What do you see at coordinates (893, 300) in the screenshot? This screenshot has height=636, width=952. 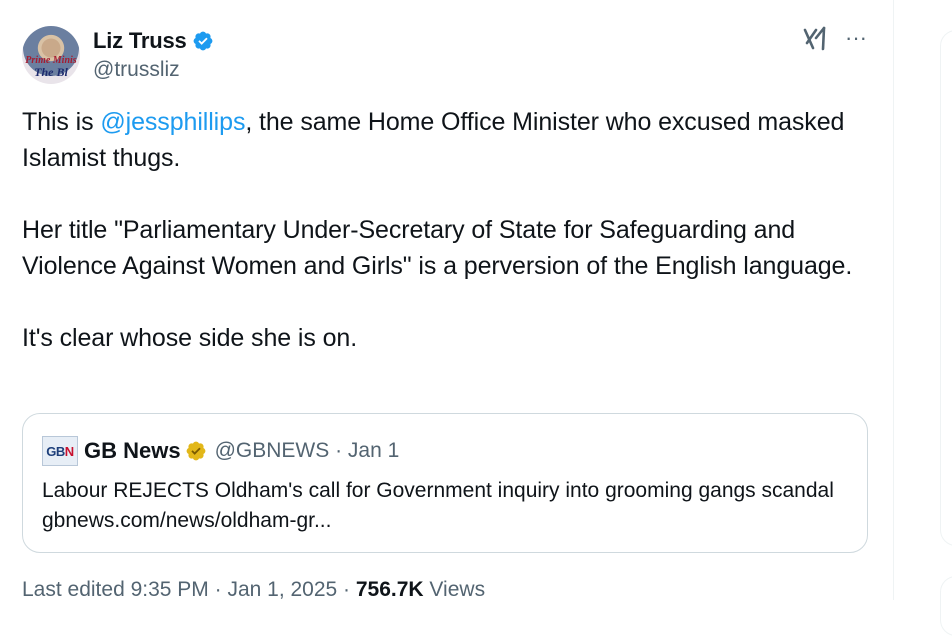 I see `column-divider` at bounding box center [893, 300].